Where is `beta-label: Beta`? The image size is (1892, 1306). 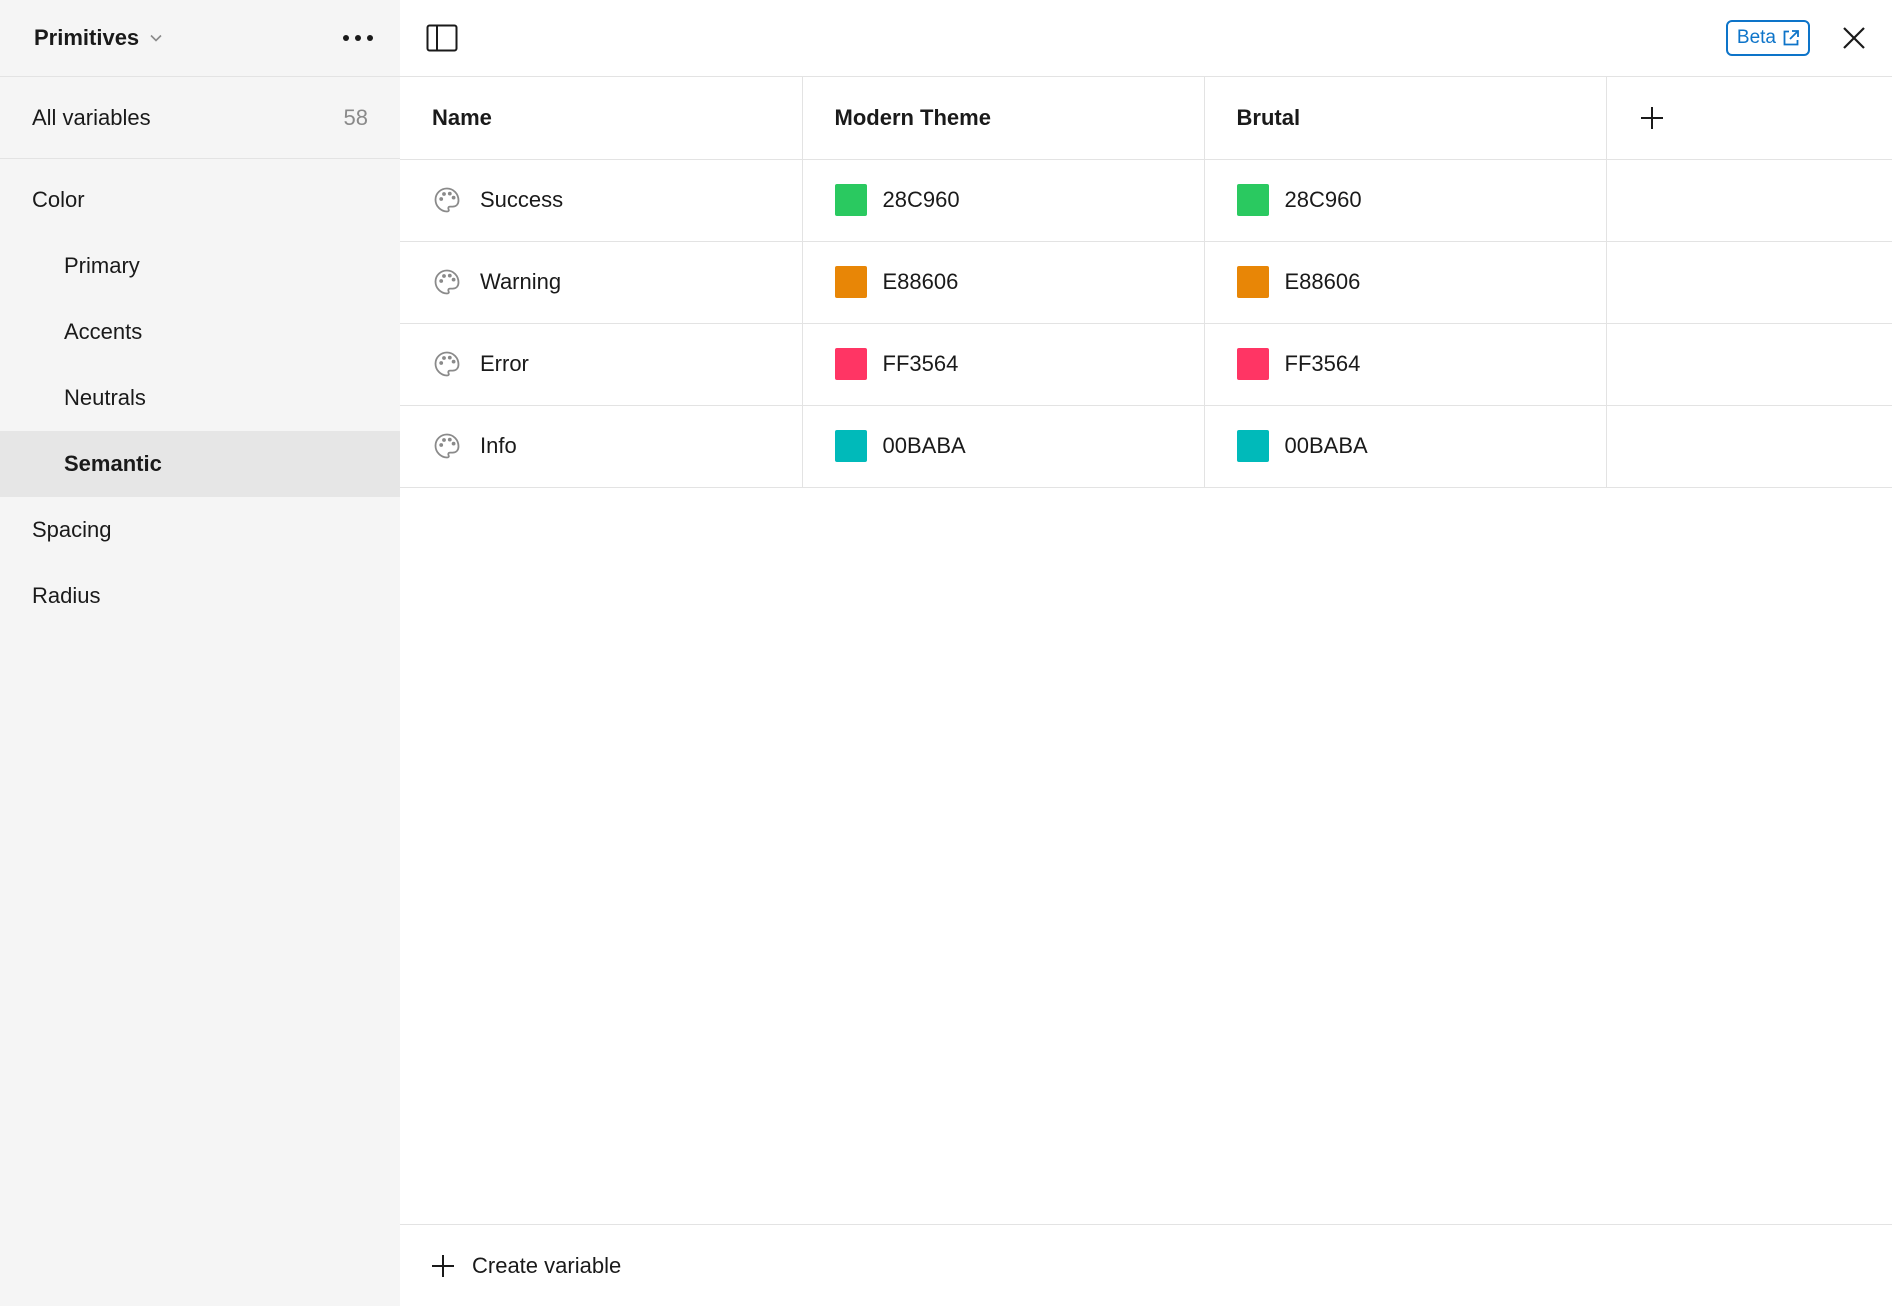 beta-label: Beta is located at coordinates (1756, 37).